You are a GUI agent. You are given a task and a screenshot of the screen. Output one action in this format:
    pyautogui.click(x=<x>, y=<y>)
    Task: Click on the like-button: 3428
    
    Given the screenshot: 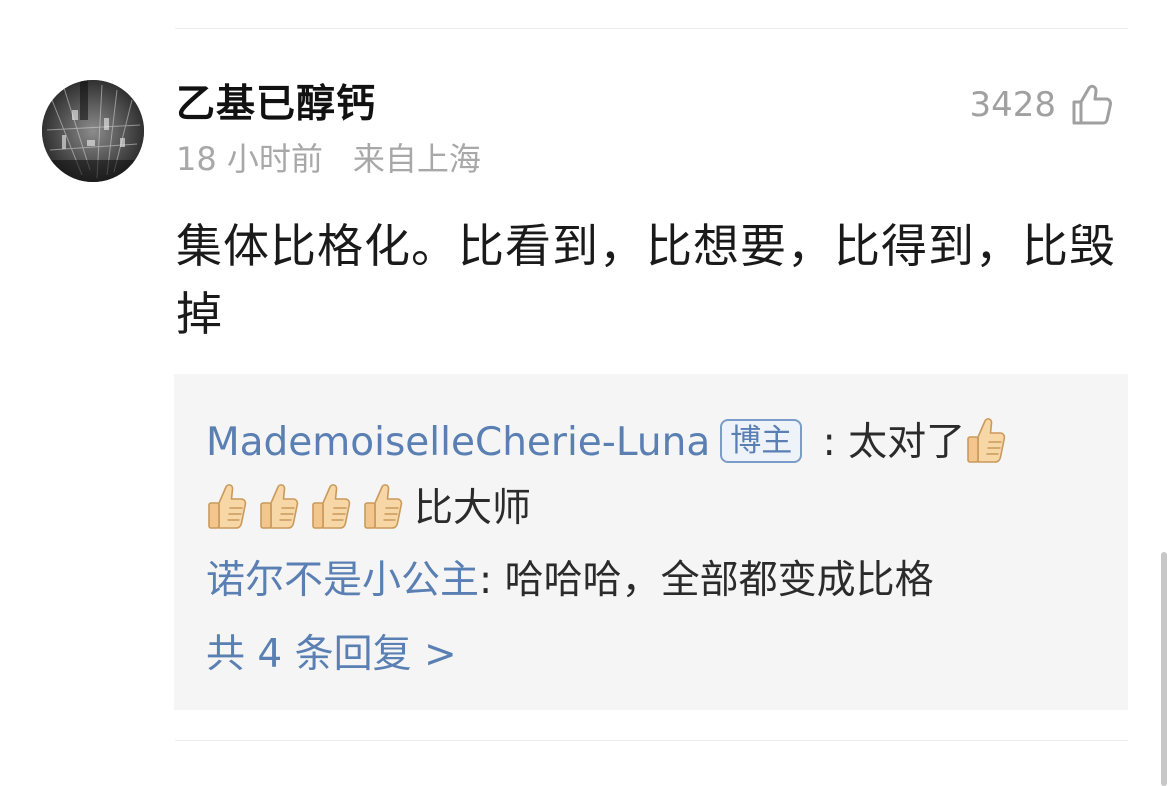 What is the action you would take?
    pyautogui.click(x=1041, y=105)
    